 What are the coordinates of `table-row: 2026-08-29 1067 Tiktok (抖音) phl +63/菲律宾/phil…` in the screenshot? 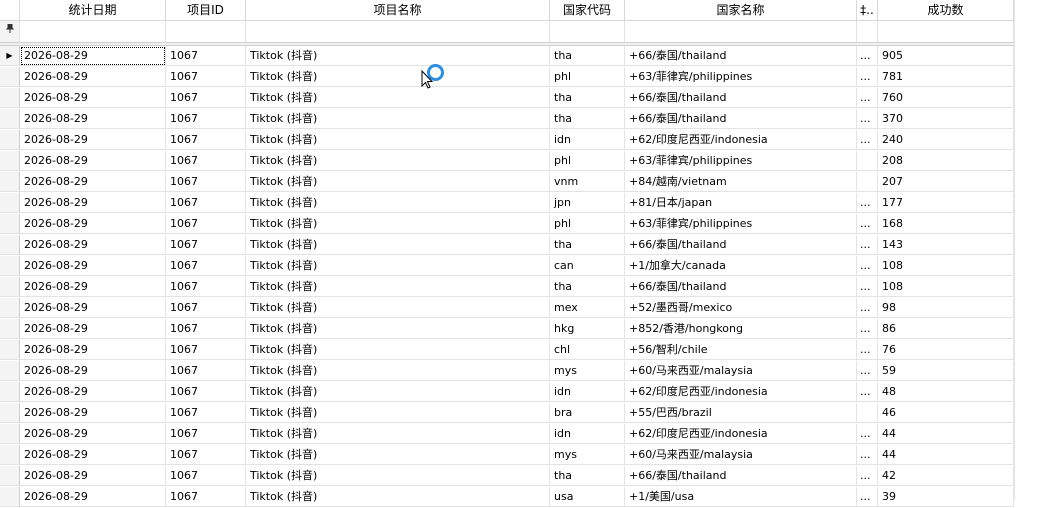 It's located at (507, 161).